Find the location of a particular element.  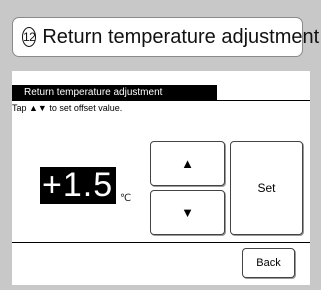

decrease-button: ▼ is located at coordinates (187, 212).